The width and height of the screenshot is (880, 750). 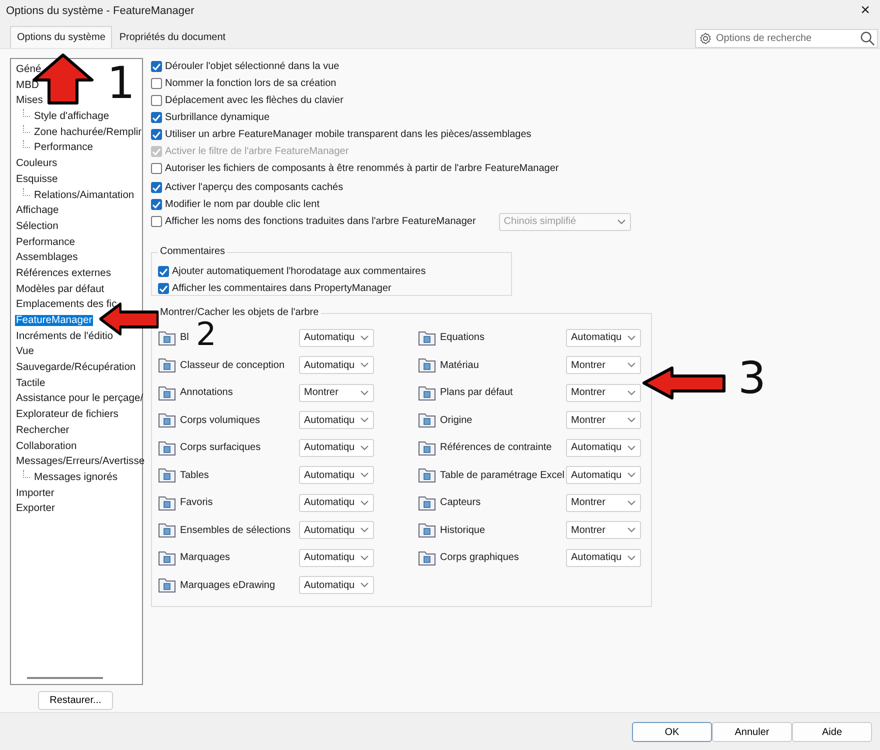 I want to click on tree-item: FeatureManager, so click(x=54, y=320).